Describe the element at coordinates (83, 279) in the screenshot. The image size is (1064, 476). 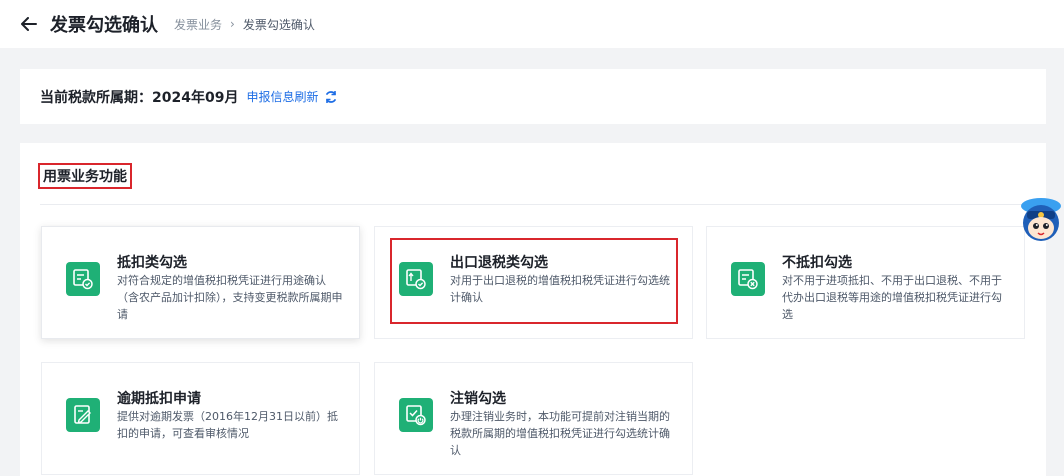
I see `deduction-check-icon` at that location.